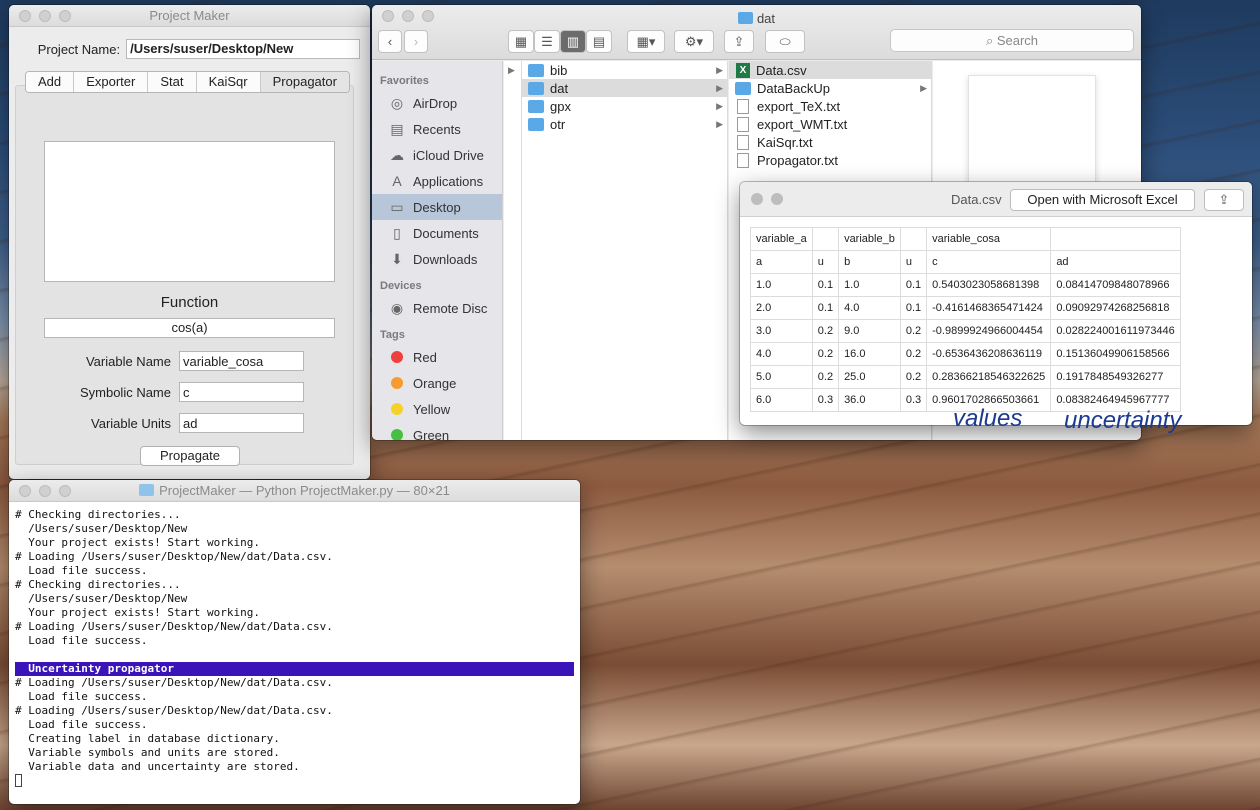 The height and width of the screenshot is (810, 1260). Describe the element at coordinates (1102, 200) in the screenshot. I see `open-with-excel-button: Open with Microsoft Excel` at that location.